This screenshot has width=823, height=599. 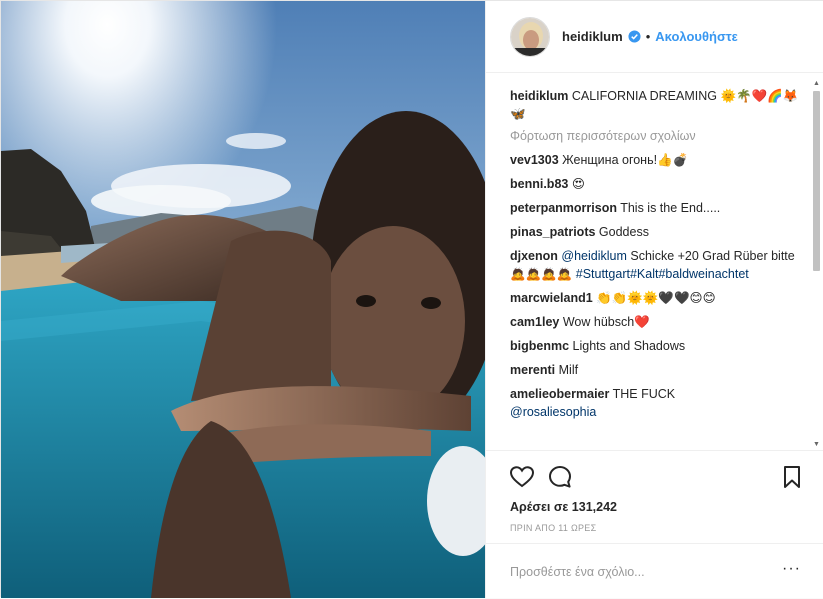 What do you see at coordinates (534, 322) in the screenshot?
I see `comment-username: cam1ley` at bounding box center [534, 322].